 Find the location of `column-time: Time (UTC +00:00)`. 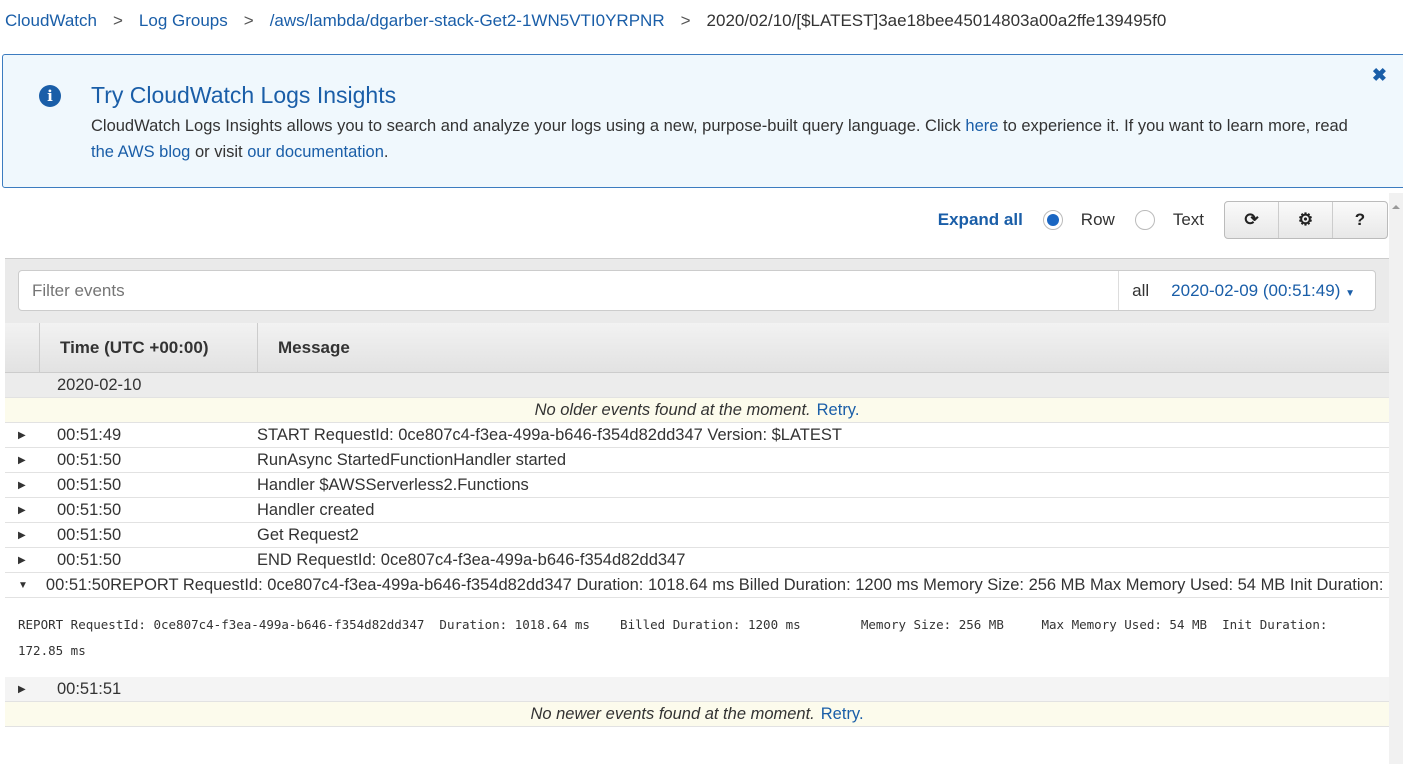

column-time: Time (UTC +00:00) is located at coordinates (148, 347).